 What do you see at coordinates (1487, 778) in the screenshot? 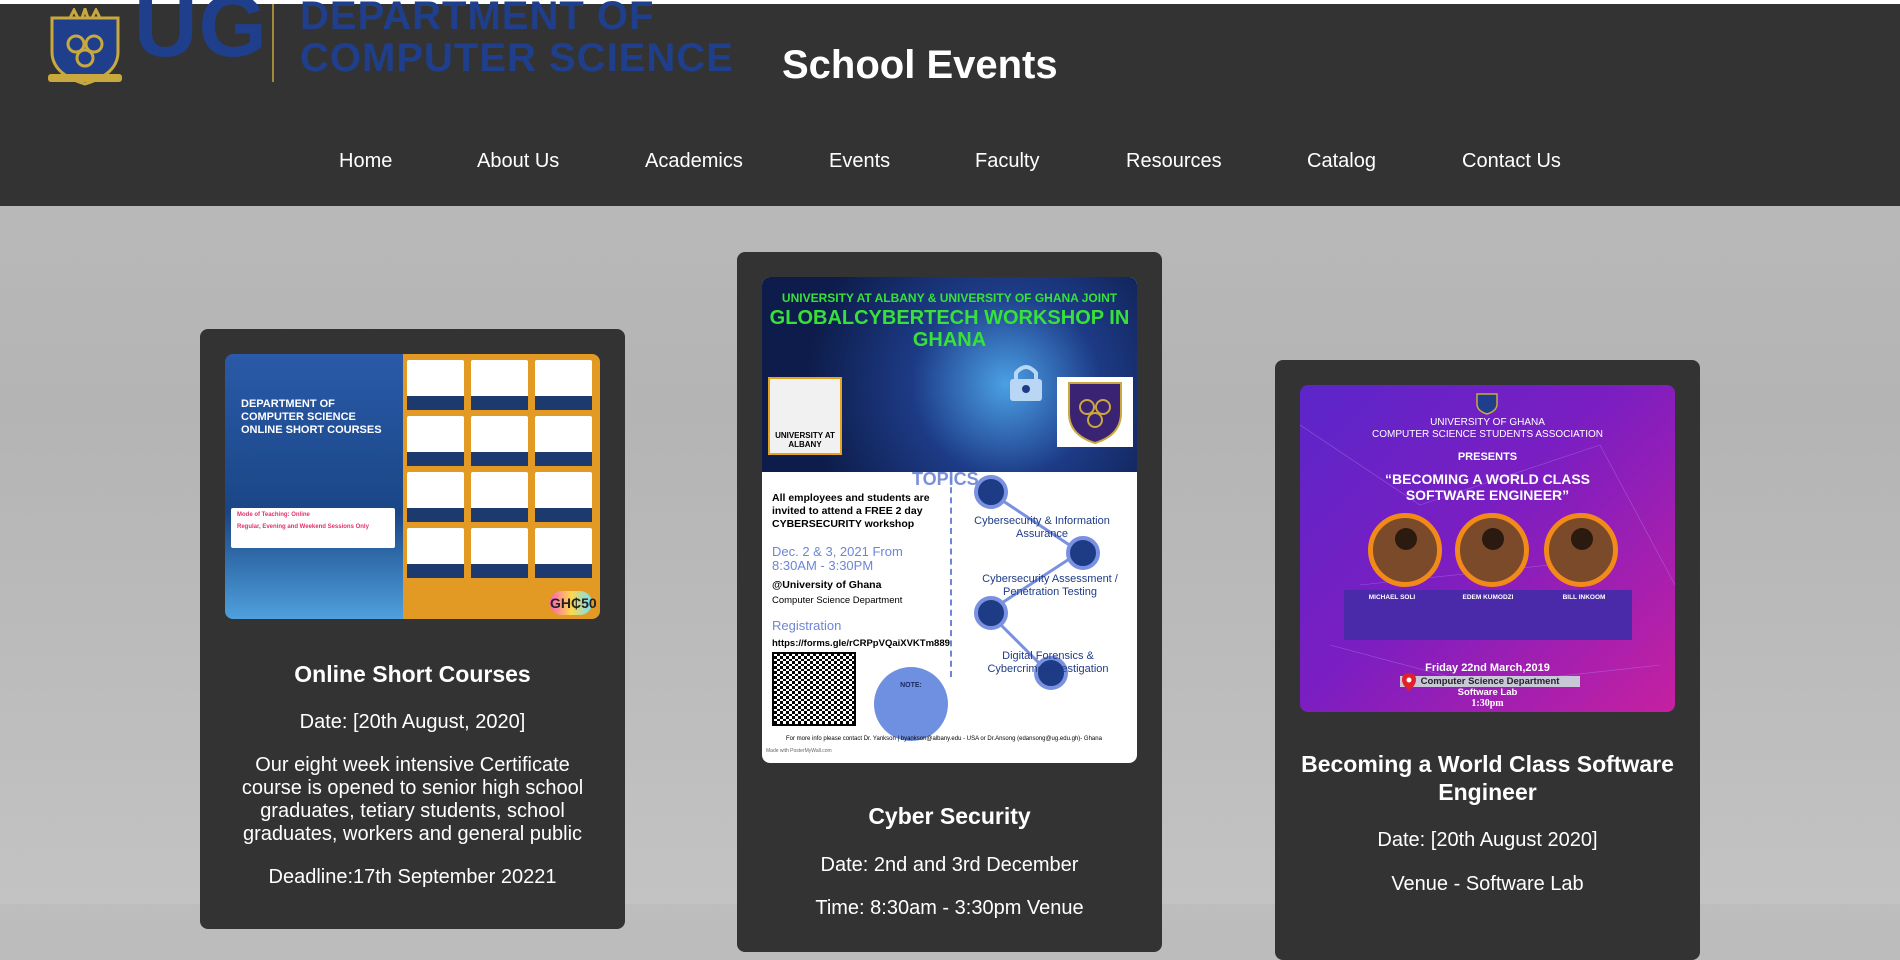
I see `event-title: Becoming a World Class Software Engineer` at bounding box center [1487, 778].